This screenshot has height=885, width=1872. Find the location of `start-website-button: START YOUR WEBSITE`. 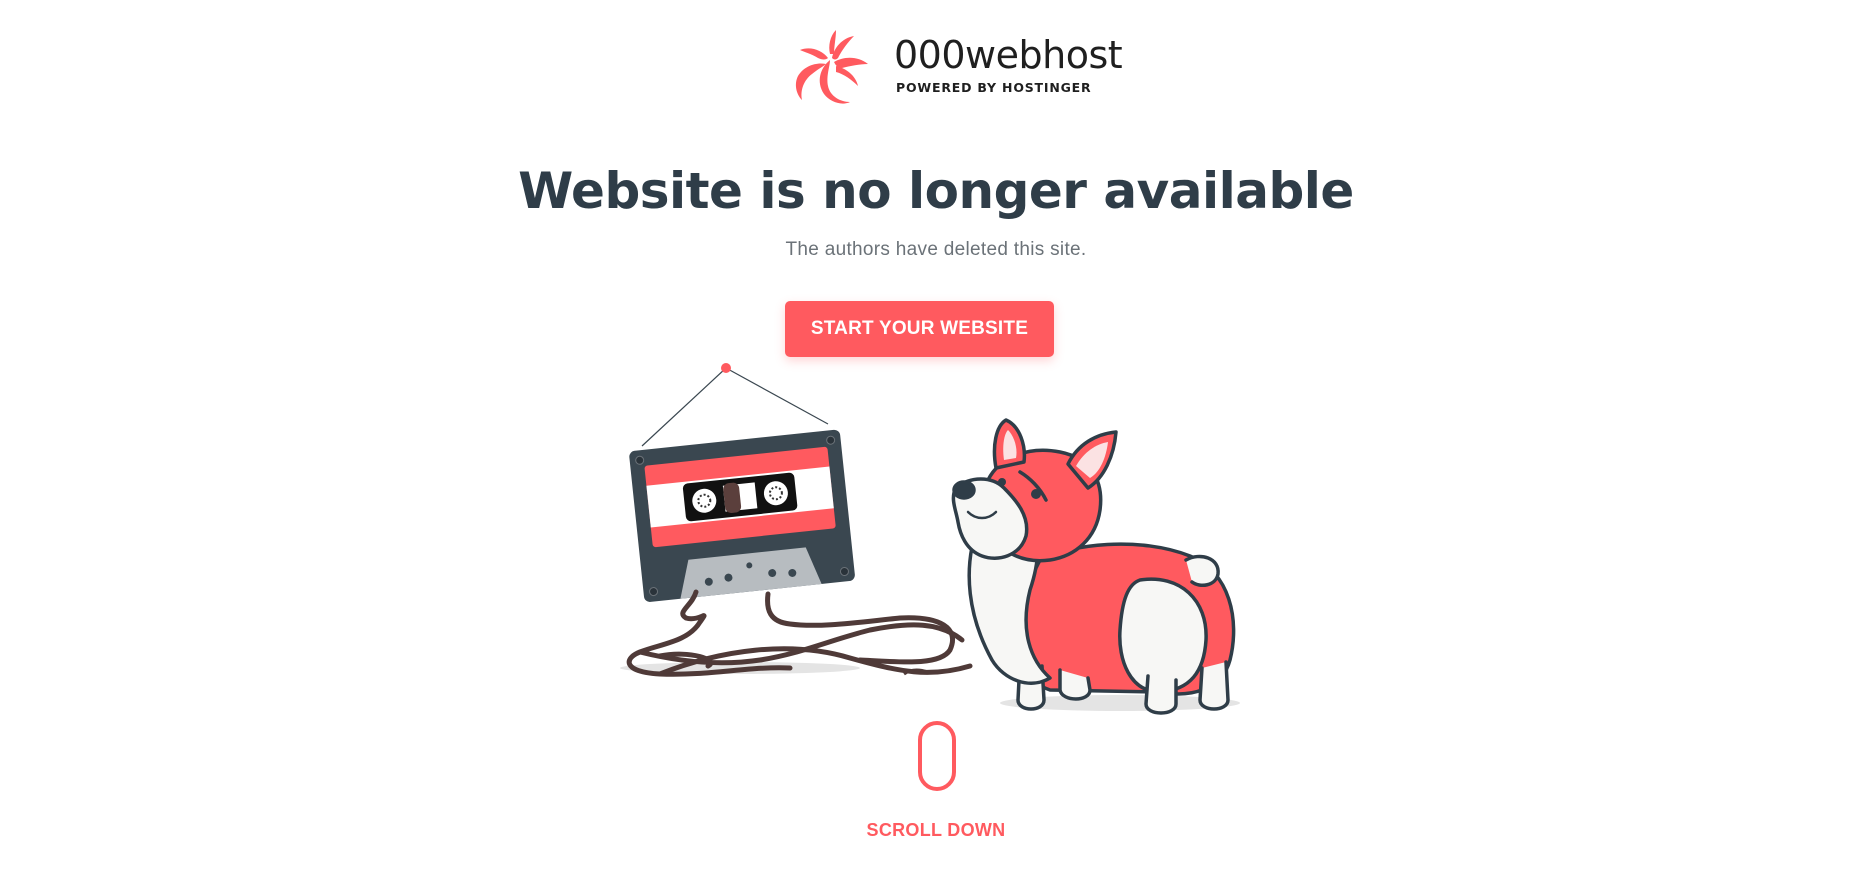

start-website-button: START YOUR WEBSITE is located at coordinates (919, 329).